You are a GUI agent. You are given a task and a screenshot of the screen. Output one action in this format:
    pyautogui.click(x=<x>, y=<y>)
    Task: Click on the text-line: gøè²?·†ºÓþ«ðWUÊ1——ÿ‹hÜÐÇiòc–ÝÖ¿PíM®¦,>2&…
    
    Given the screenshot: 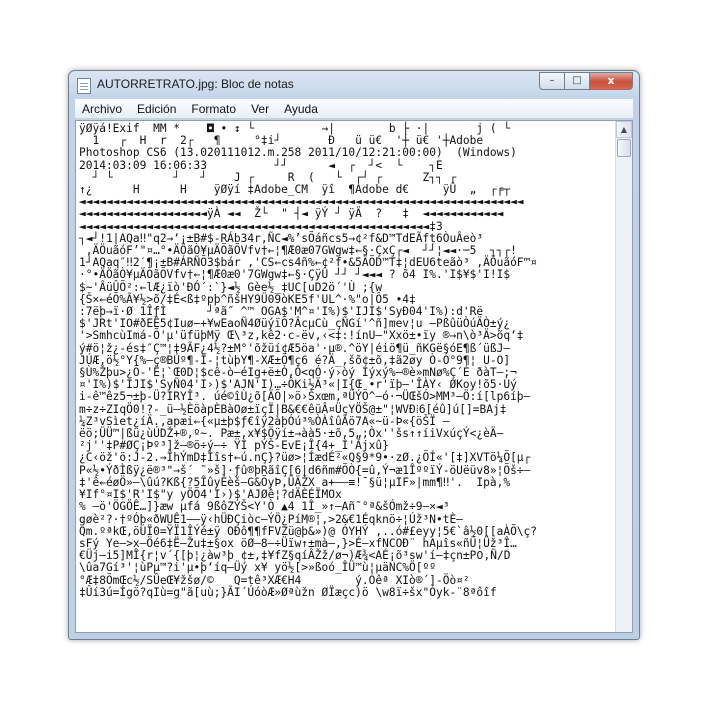 What is the action you would take?
    pyautogui.click(x=271, y=519)
    